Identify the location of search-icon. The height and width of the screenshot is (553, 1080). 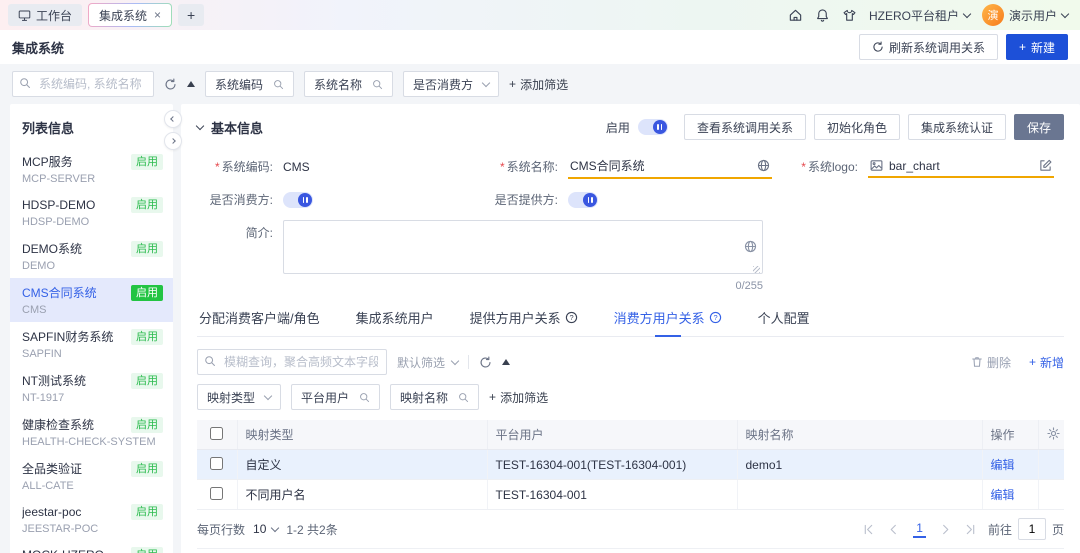
(364, 397).